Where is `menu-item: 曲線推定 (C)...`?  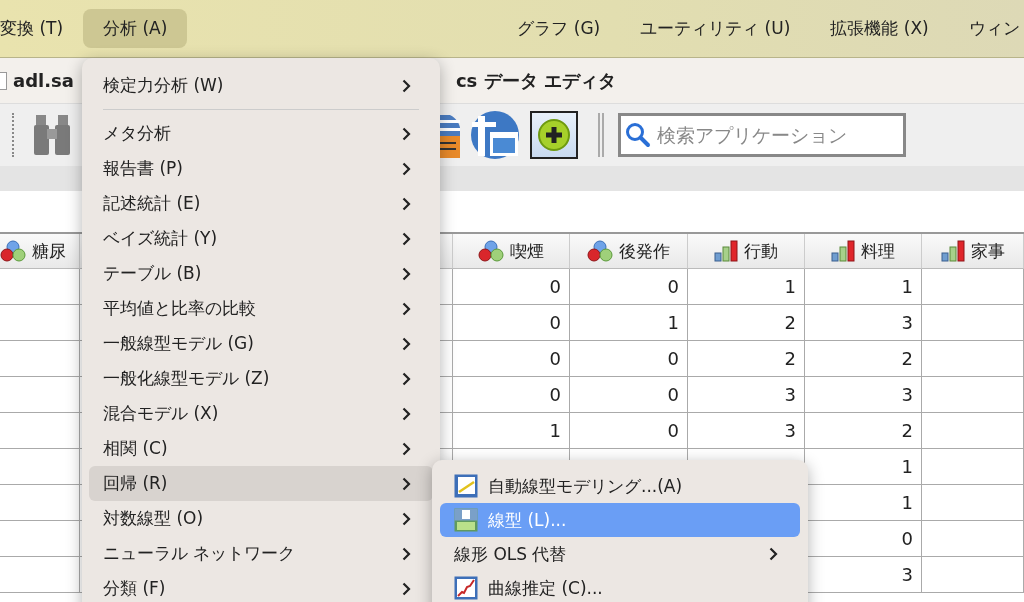 menu-item: 曲線推定 (C)... is located at coordinates (620, 586).